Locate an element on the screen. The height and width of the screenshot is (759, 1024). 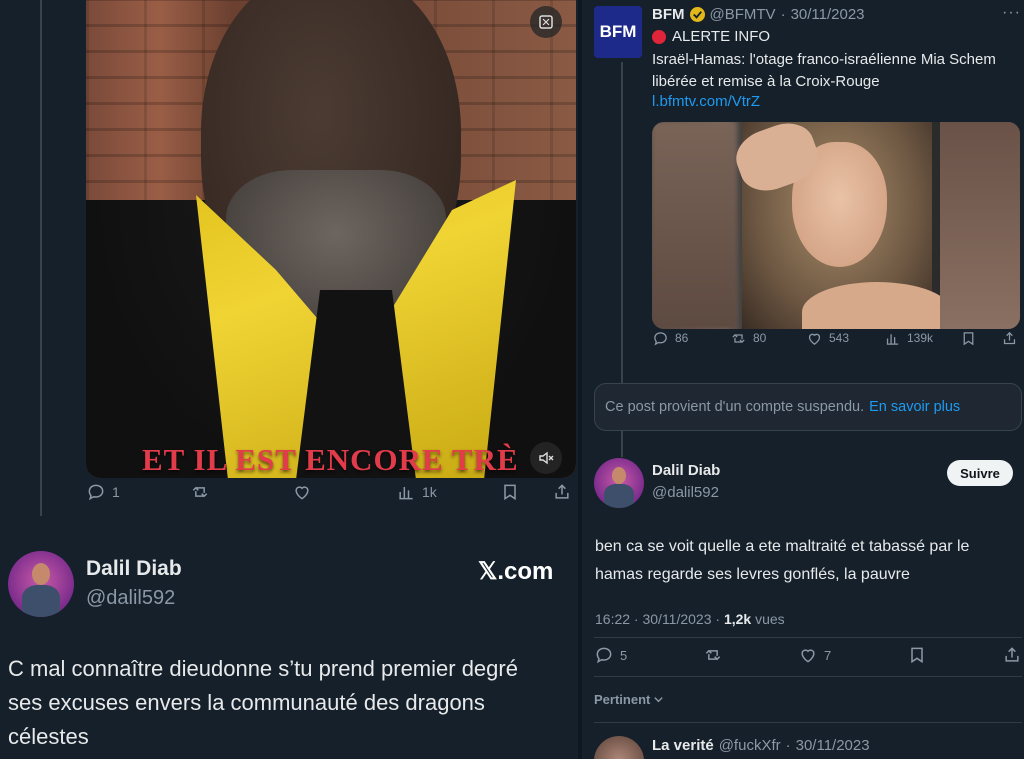
like-button is located at coordinates (302, 492).